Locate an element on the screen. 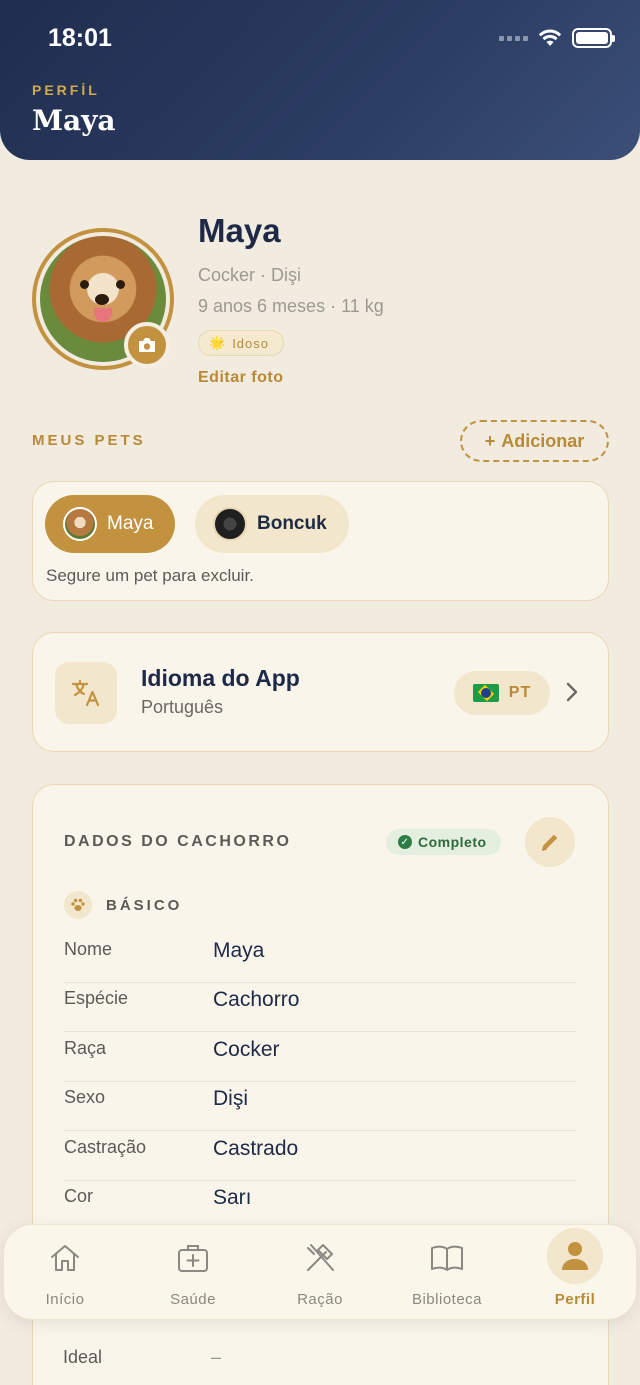 The image size is (640, 1385). tab-saude: Saúde is located at coordinates (193, 1273).